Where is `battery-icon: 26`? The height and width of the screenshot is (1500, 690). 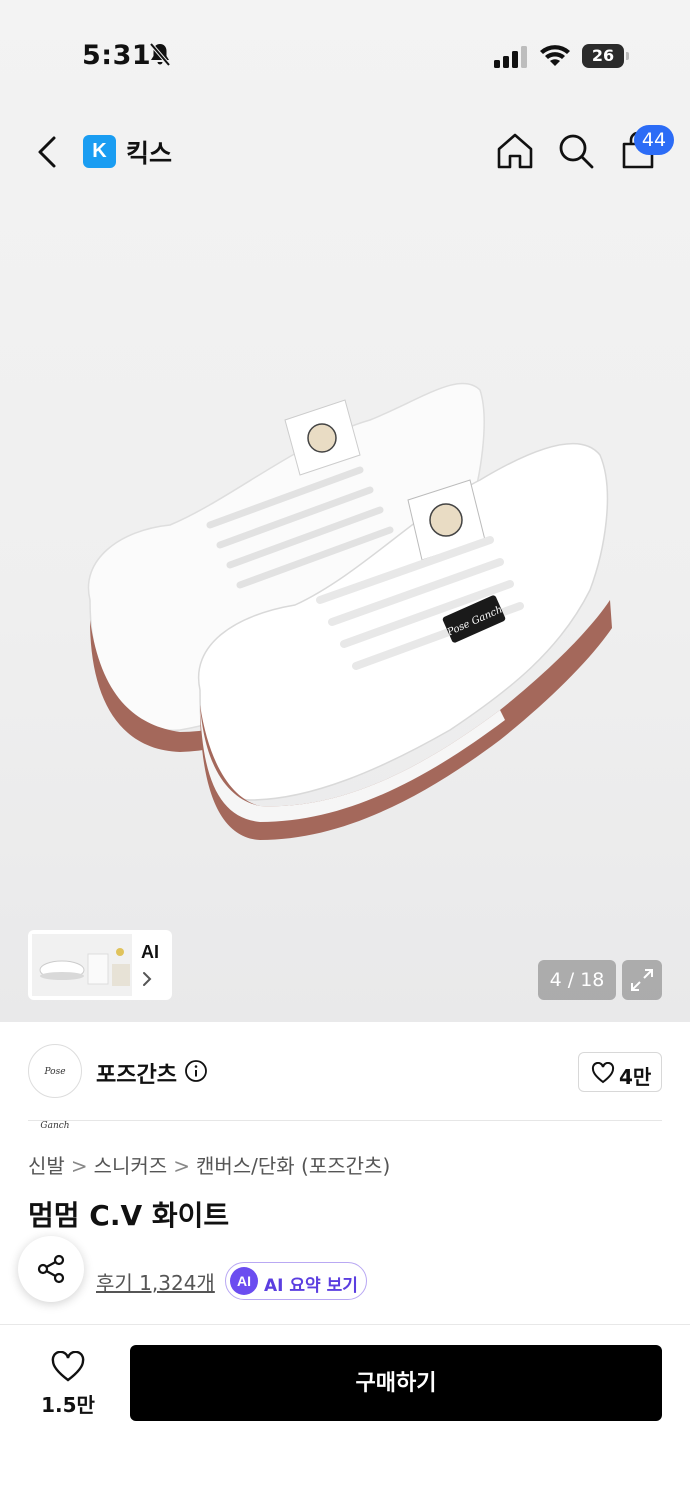
battery-icon: 26 is located at coordinates (606, 56).